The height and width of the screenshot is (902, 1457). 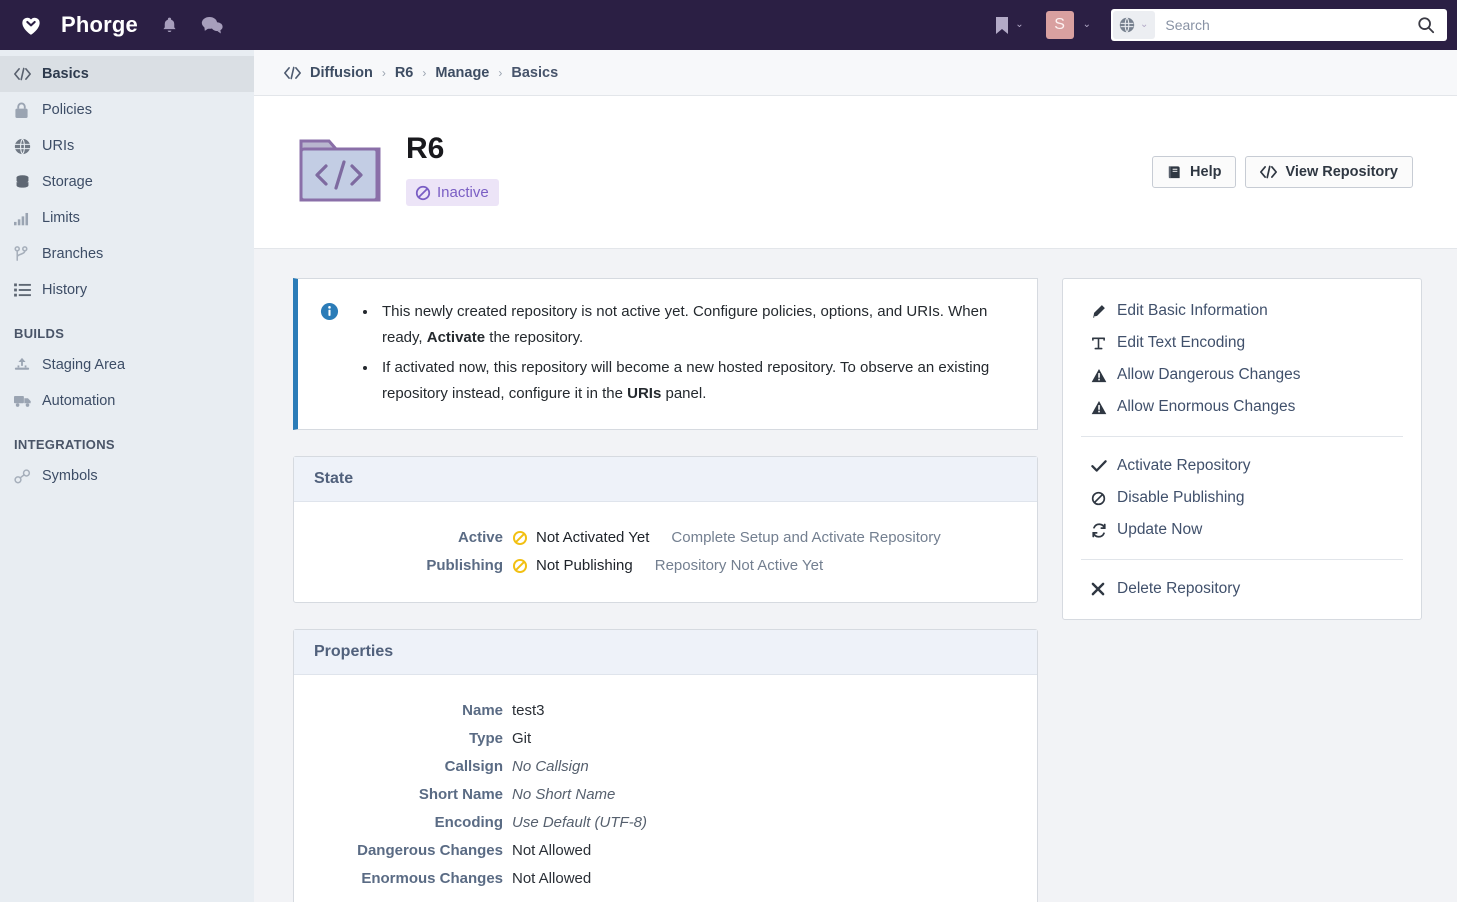 I want to click on sidebar-item-staging-area: Staging Area, so click(x=127, y=365).